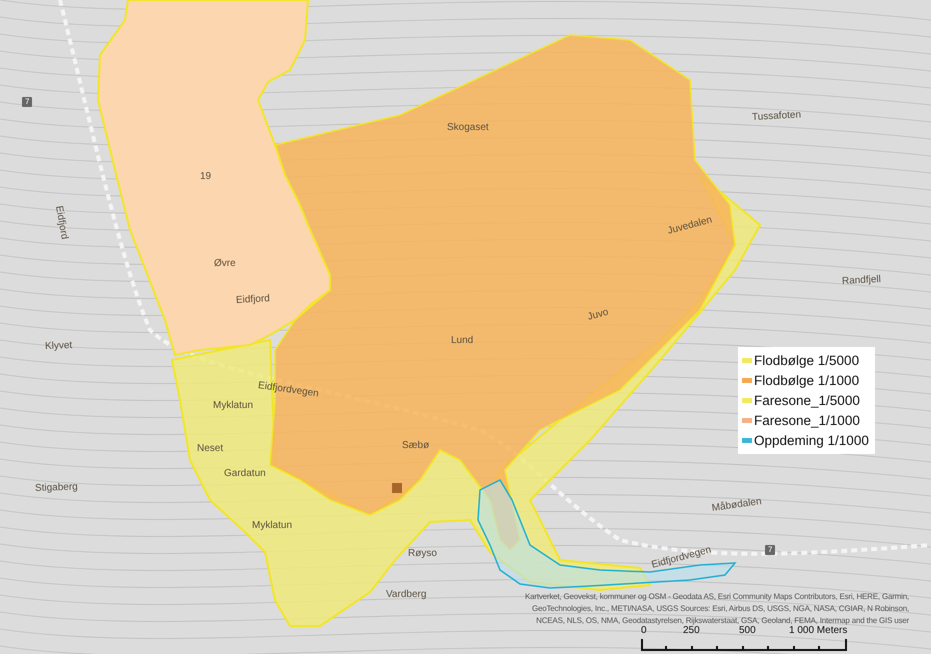 This screenshot has width=931, height=654. I want to click on legend-label: Oppdeming 1/1000, so click(811, 441).